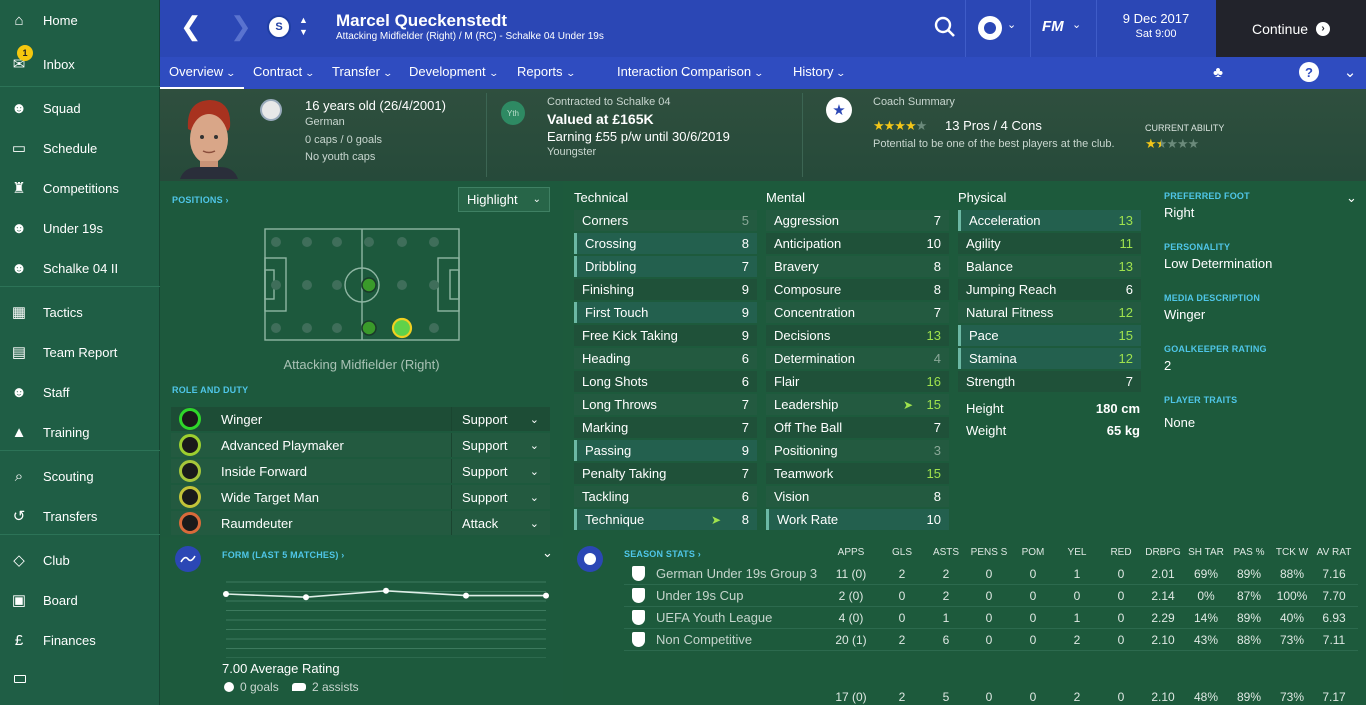 Image resolution: width=1366 pixels, height=705 pixels. What do you see at coordinates (1076, 24) in the screenshot?
I see `fm-menu-chevron-icon: ⌄` at bounding box center [1076, 24].